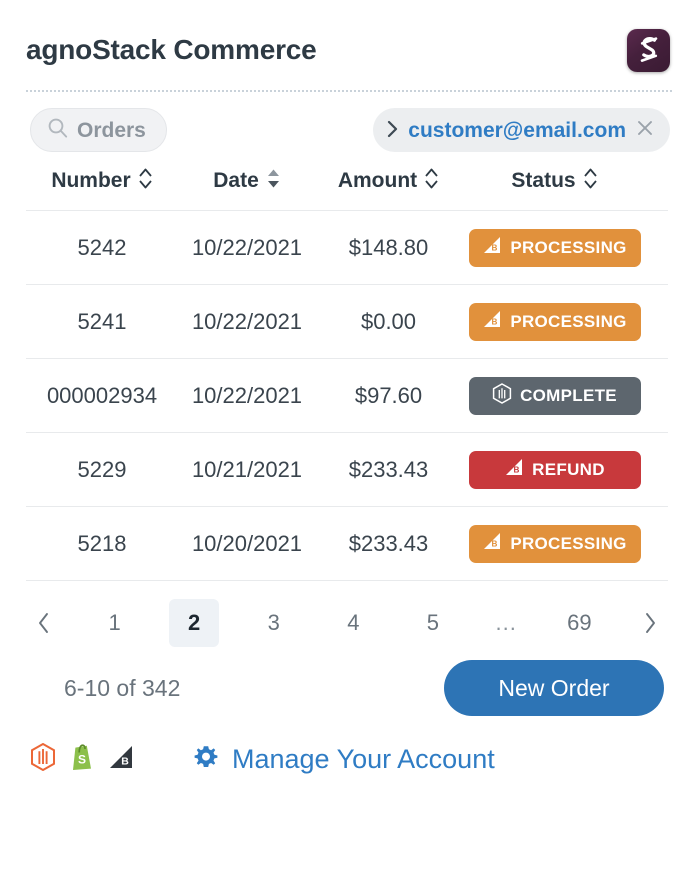 The width and height of the screenshot is (694, 874). I want to click on manage-account-link: Manage Your Account, so click(343, 759).